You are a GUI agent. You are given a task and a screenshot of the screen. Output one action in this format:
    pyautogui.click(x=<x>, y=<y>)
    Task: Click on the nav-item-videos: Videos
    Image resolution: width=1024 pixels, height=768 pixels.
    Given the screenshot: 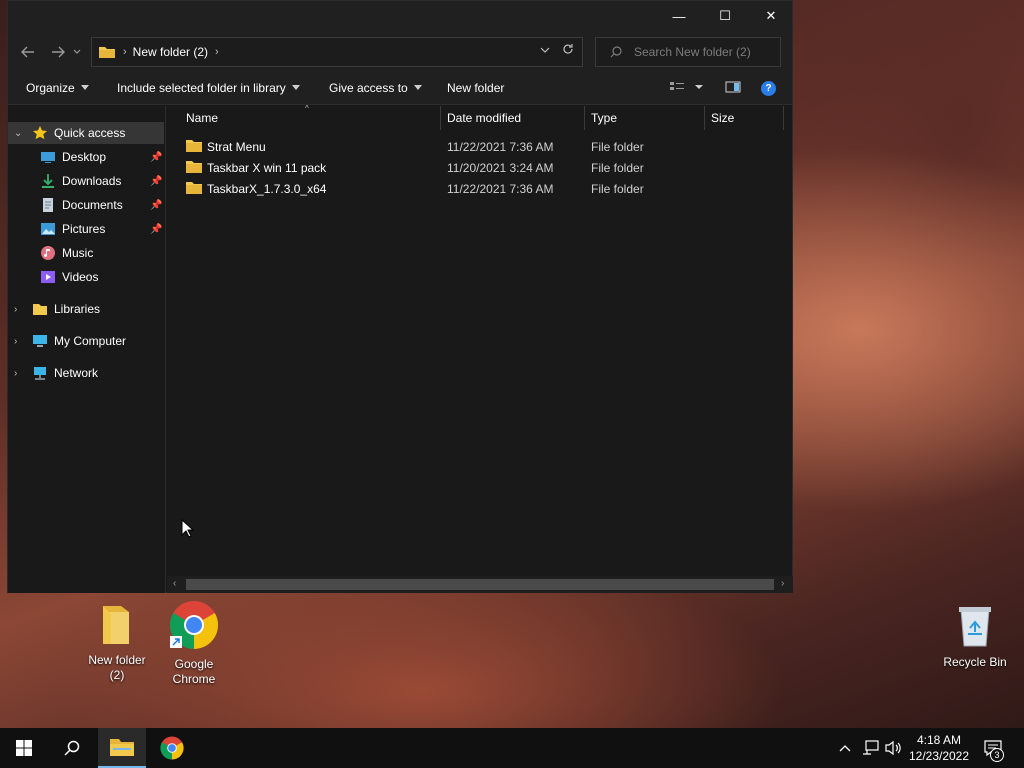 What is the action you would take?
    pyautogui.click(x=86, y=277)
    